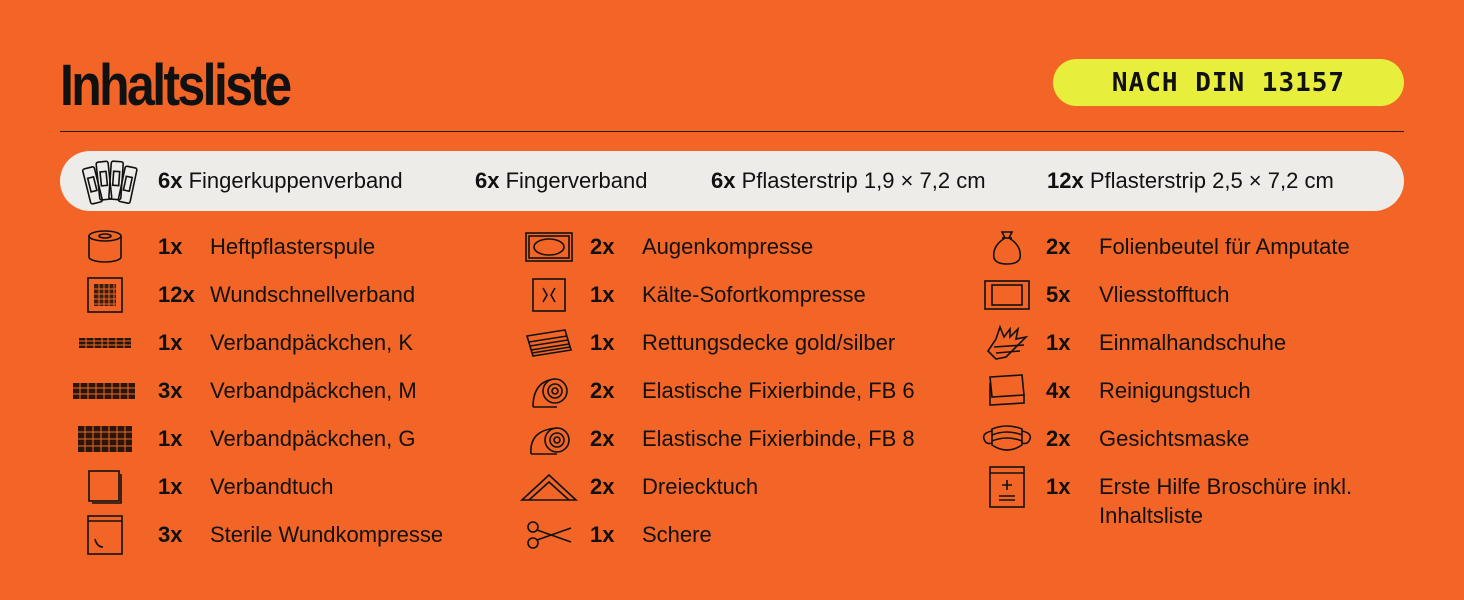  Describe the element at coordinates (288, 247) in the screenshot. I see `list-item: 1x Heftpflasterspule` at that location.